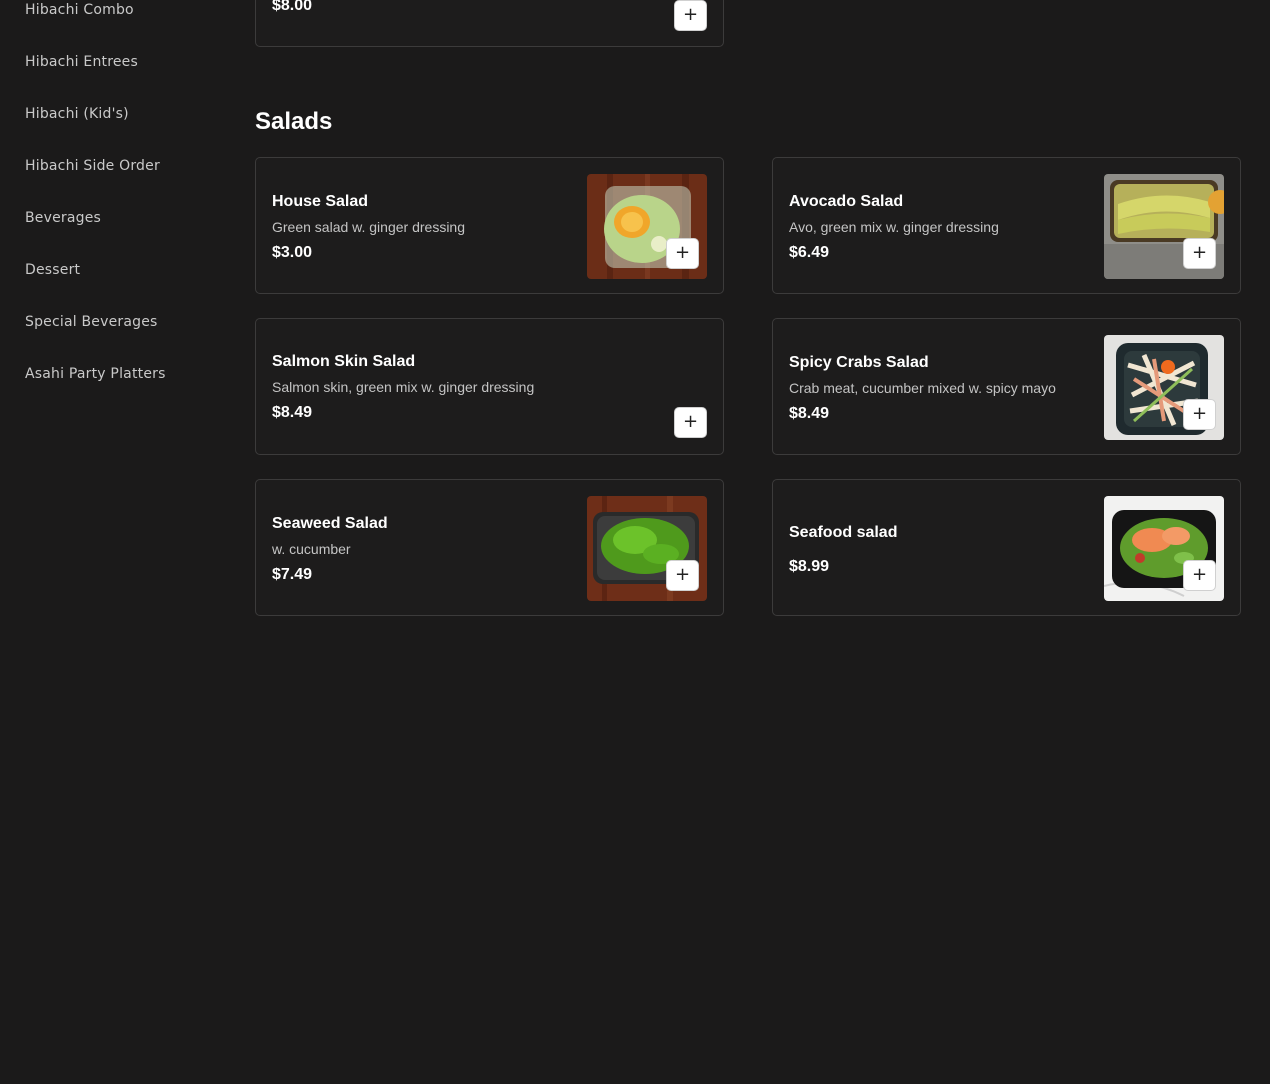  I want to click on menu-item-card: Seaweed Salad w. cucumber $7.49 +, so click(489, 547).